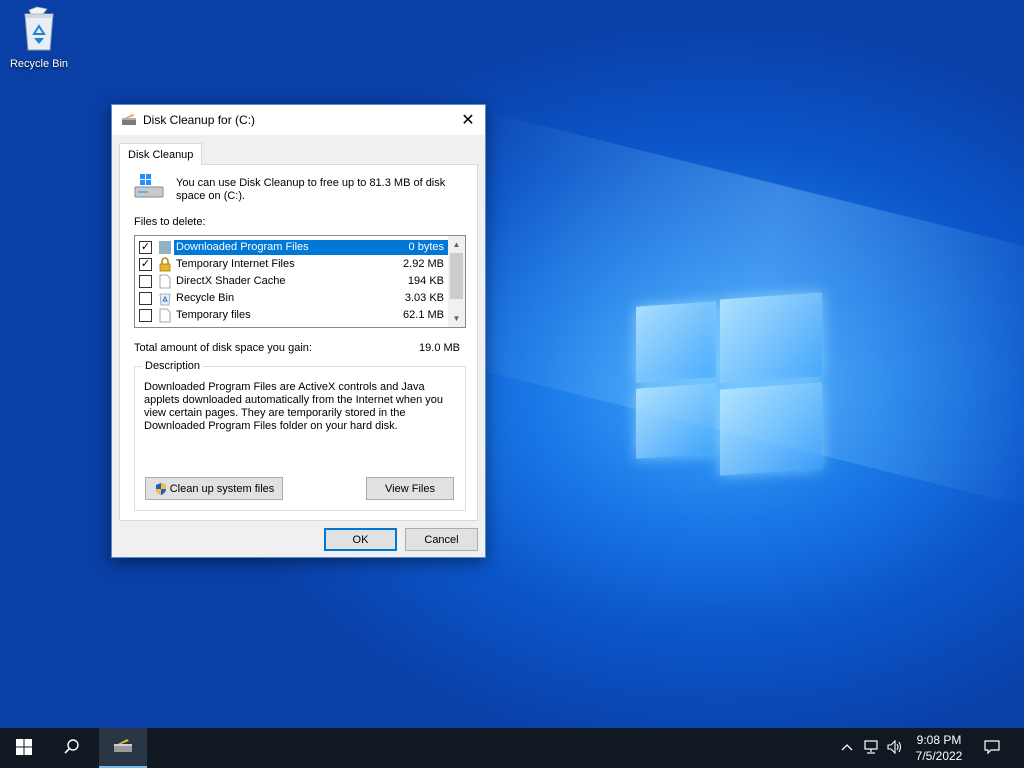 The image size is (1024, 768). I want to click on total-value: 19.0 MB, so click(439, 348).